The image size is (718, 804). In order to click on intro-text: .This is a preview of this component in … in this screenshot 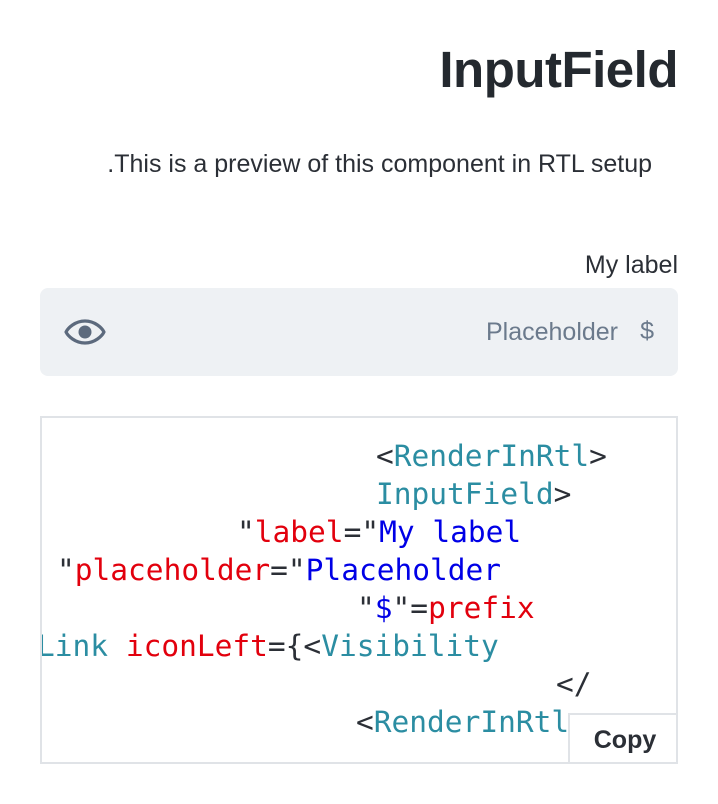, I will do `click(379, 164)`.